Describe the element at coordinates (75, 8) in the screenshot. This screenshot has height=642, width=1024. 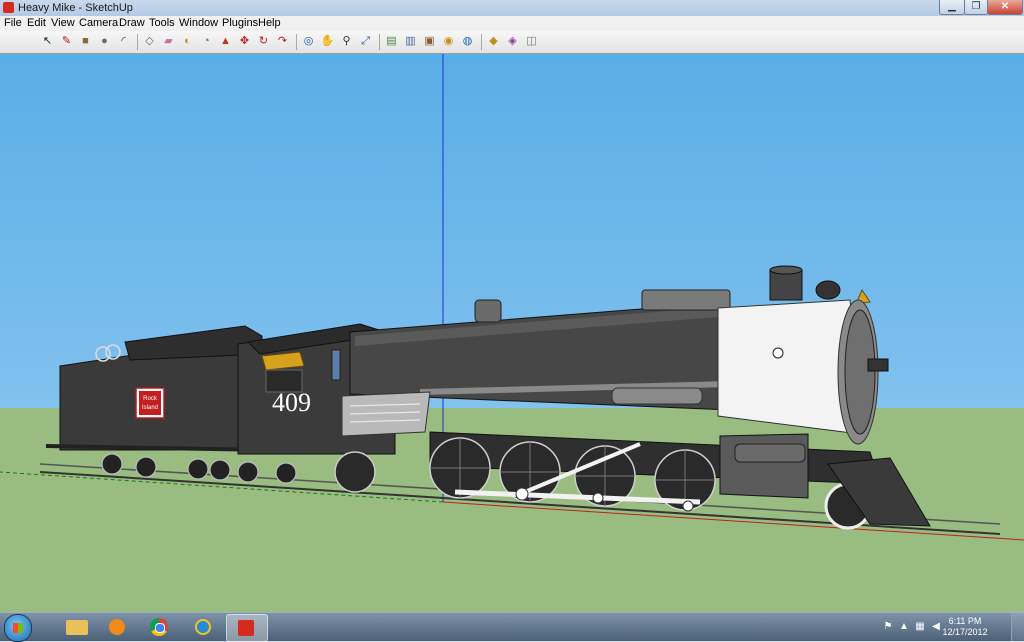
I see `window-title: Heavy Mike - SketchUp` at that location.